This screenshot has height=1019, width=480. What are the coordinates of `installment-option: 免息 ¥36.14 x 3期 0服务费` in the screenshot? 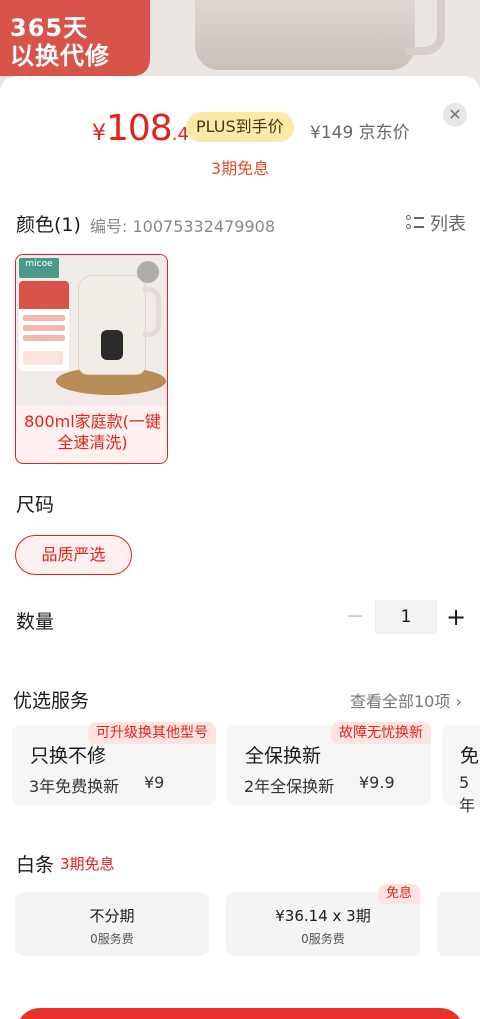 It's located at (323, 920).